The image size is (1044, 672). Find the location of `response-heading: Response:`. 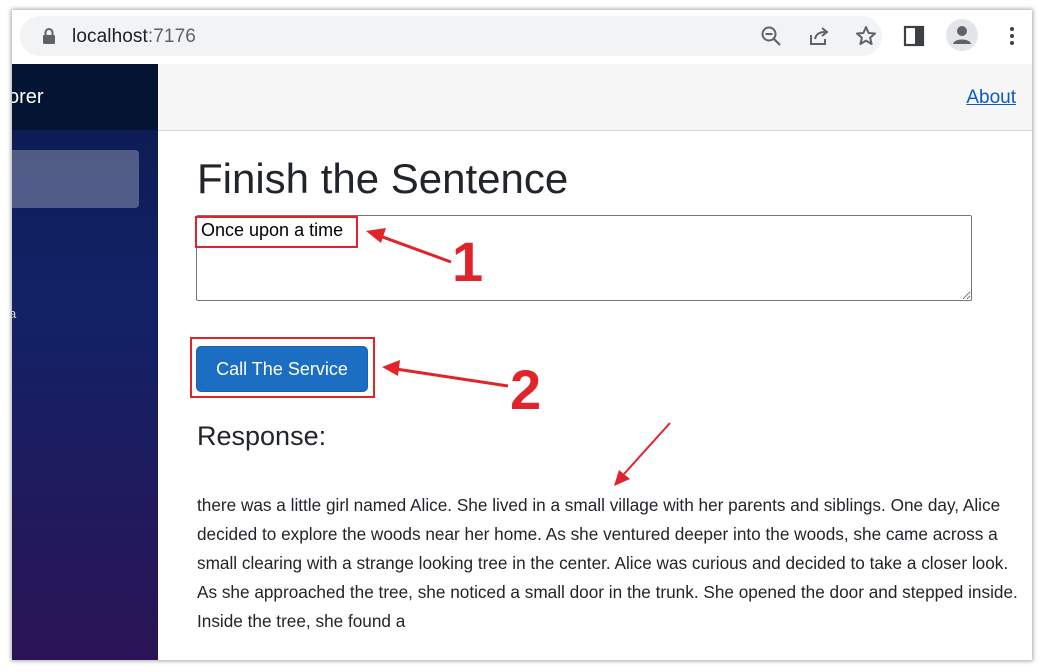

response-heading: Response: is located at coordinates (262, 436).